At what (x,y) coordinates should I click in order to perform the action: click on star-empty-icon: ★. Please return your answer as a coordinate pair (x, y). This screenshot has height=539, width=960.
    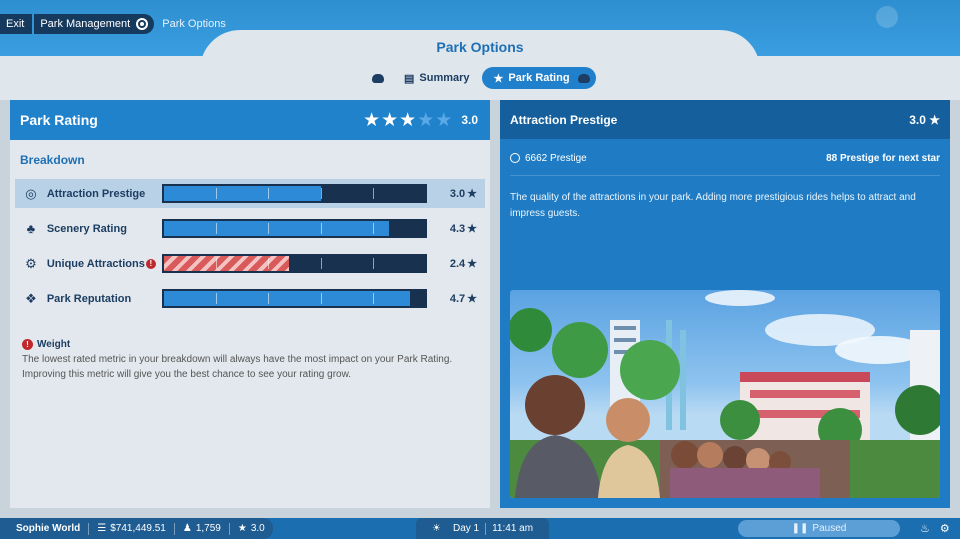
    Looking at the image, I should click on (426, 120).